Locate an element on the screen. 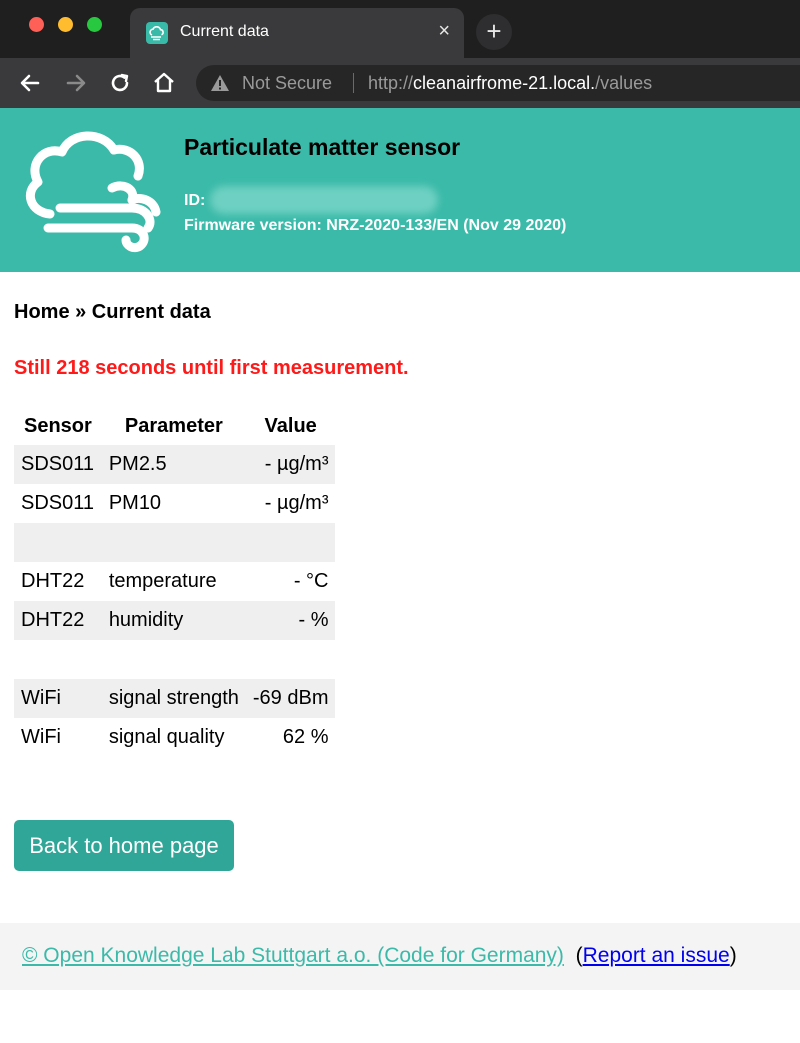  browser-titlebar: Current data × + is located at coordinates (400, 29).